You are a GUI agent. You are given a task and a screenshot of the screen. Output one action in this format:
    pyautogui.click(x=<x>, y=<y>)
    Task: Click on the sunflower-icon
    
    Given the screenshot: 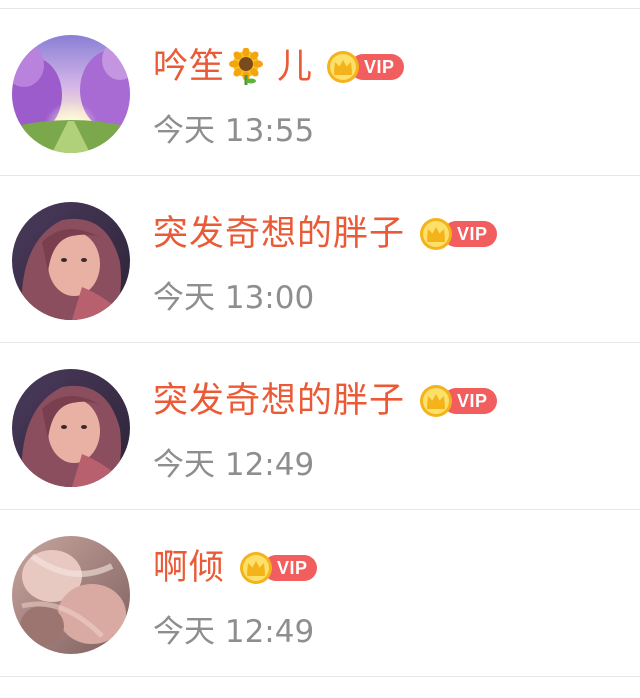 What is the action you would take?
    pyautogui.click(x=246, y=66)
    